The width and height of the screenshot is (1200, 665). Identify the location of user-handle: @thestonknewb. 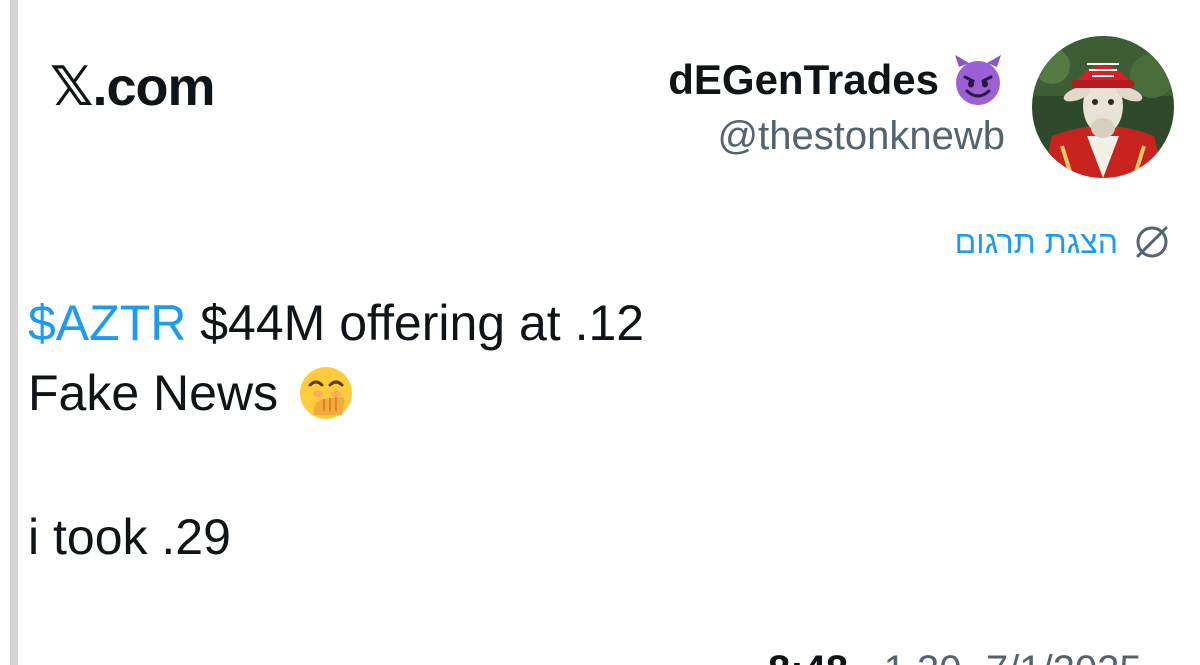
(836, 136).